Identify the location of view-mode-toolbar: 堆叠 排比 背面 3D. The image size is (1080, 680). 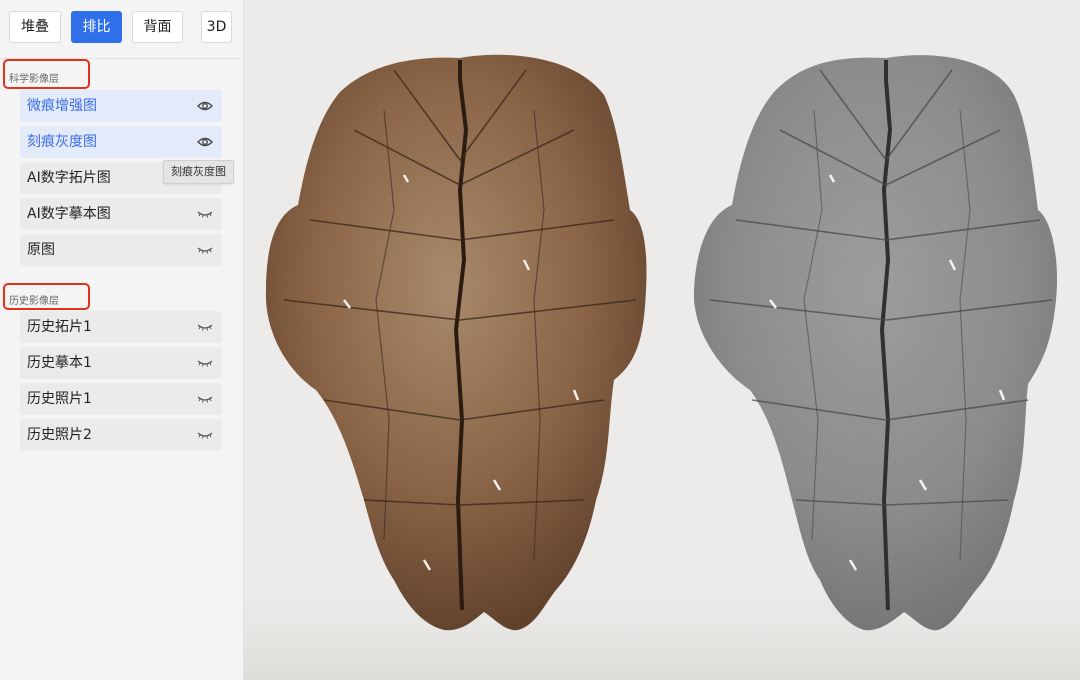
(121, 29).